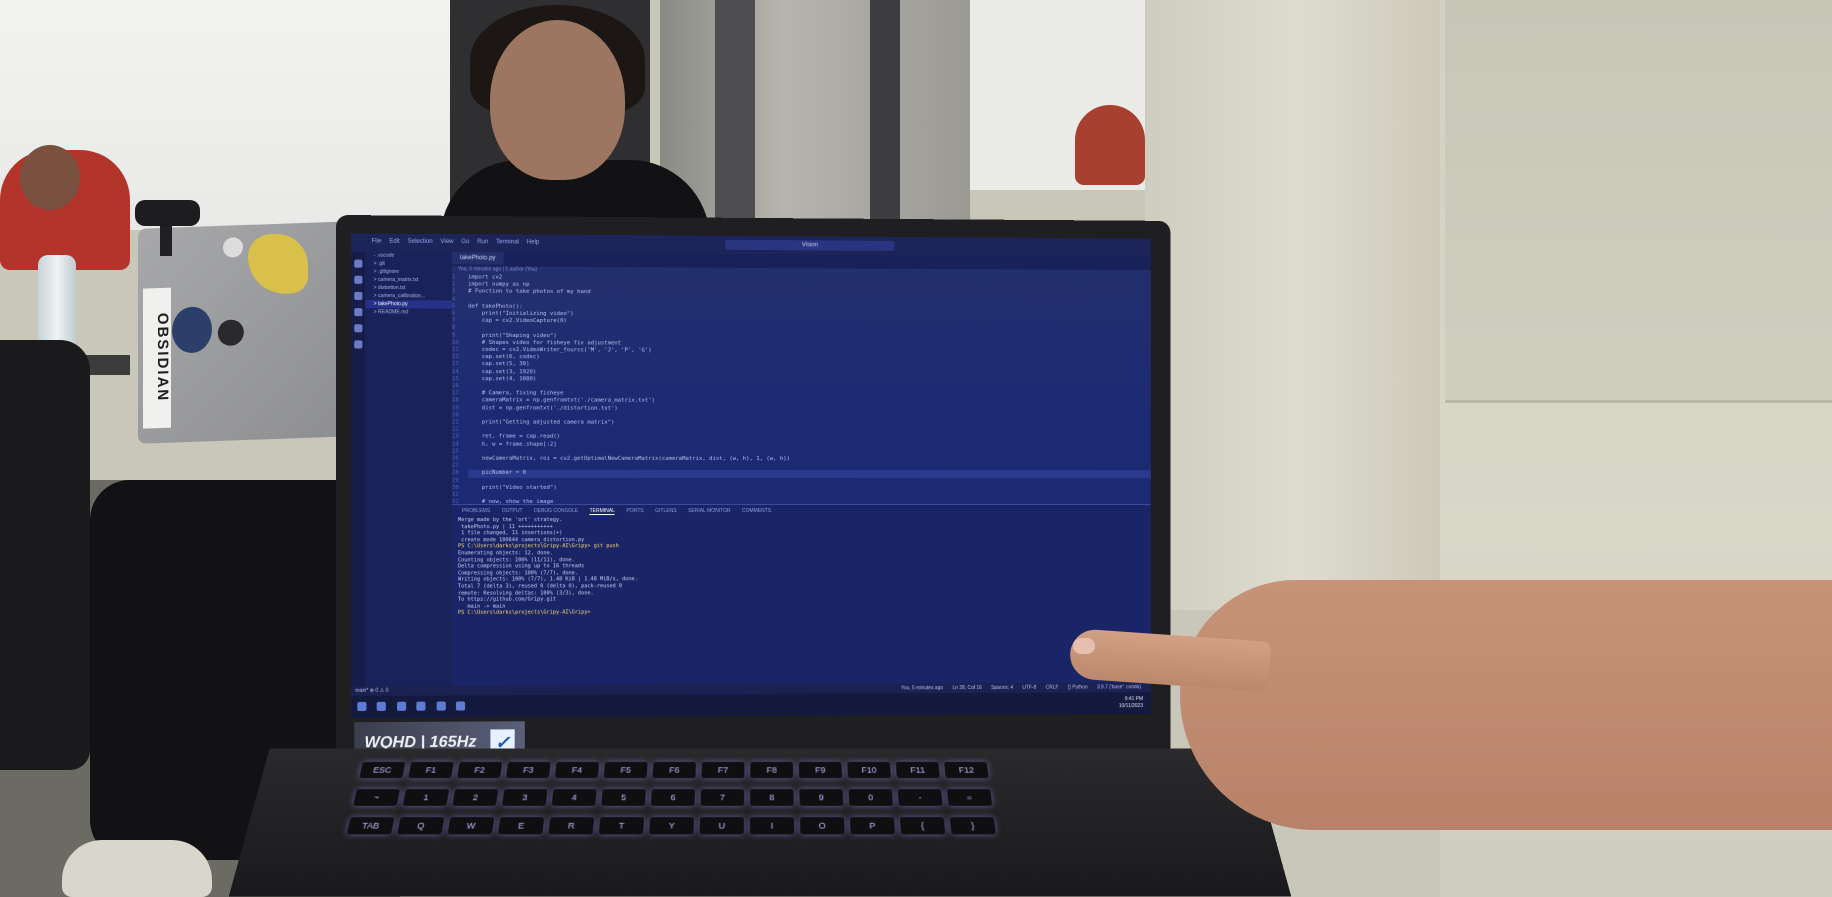 The height and width of the screenshot is (897, 1832). What do you see at coordinates (972, 826) in the screenshot?
I see `keyboard-key: }` at bounding box center [972, 826].